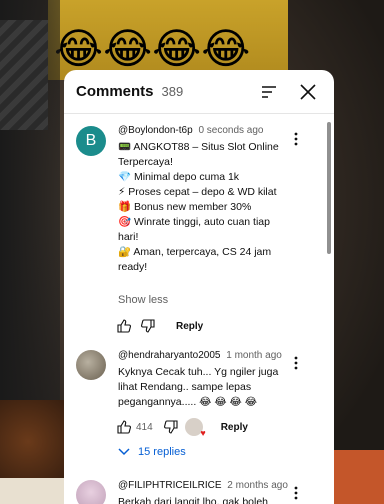  I want to click on comment-time: 2 months ago, so click(257, 485).